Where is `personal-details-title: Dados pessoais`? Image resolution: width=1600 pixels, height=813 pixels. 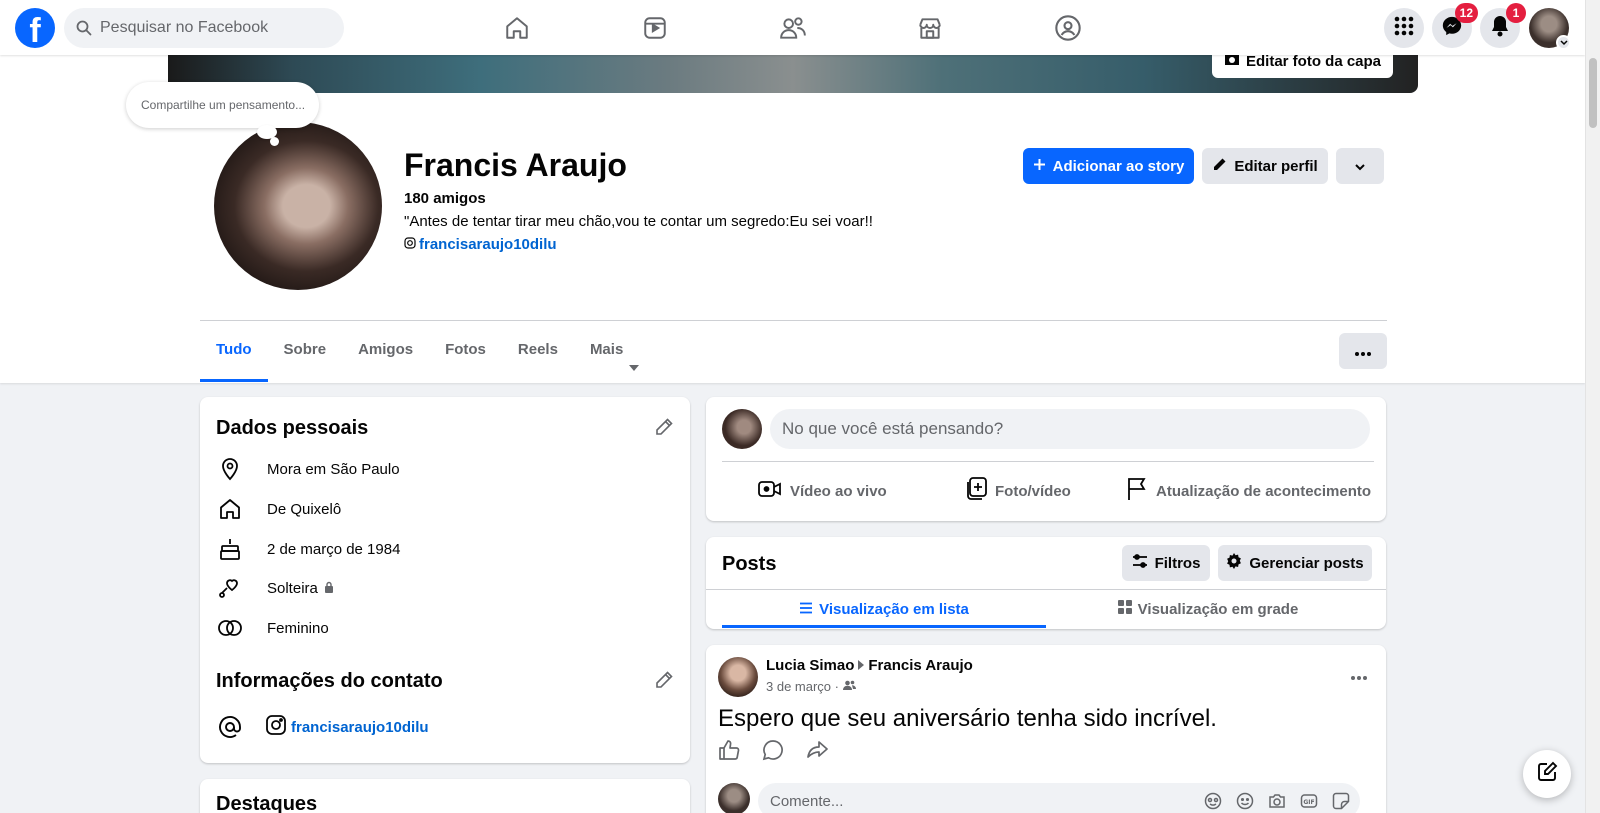 personal-details-title: Dados pessoais is located at coordinates (292, 428).